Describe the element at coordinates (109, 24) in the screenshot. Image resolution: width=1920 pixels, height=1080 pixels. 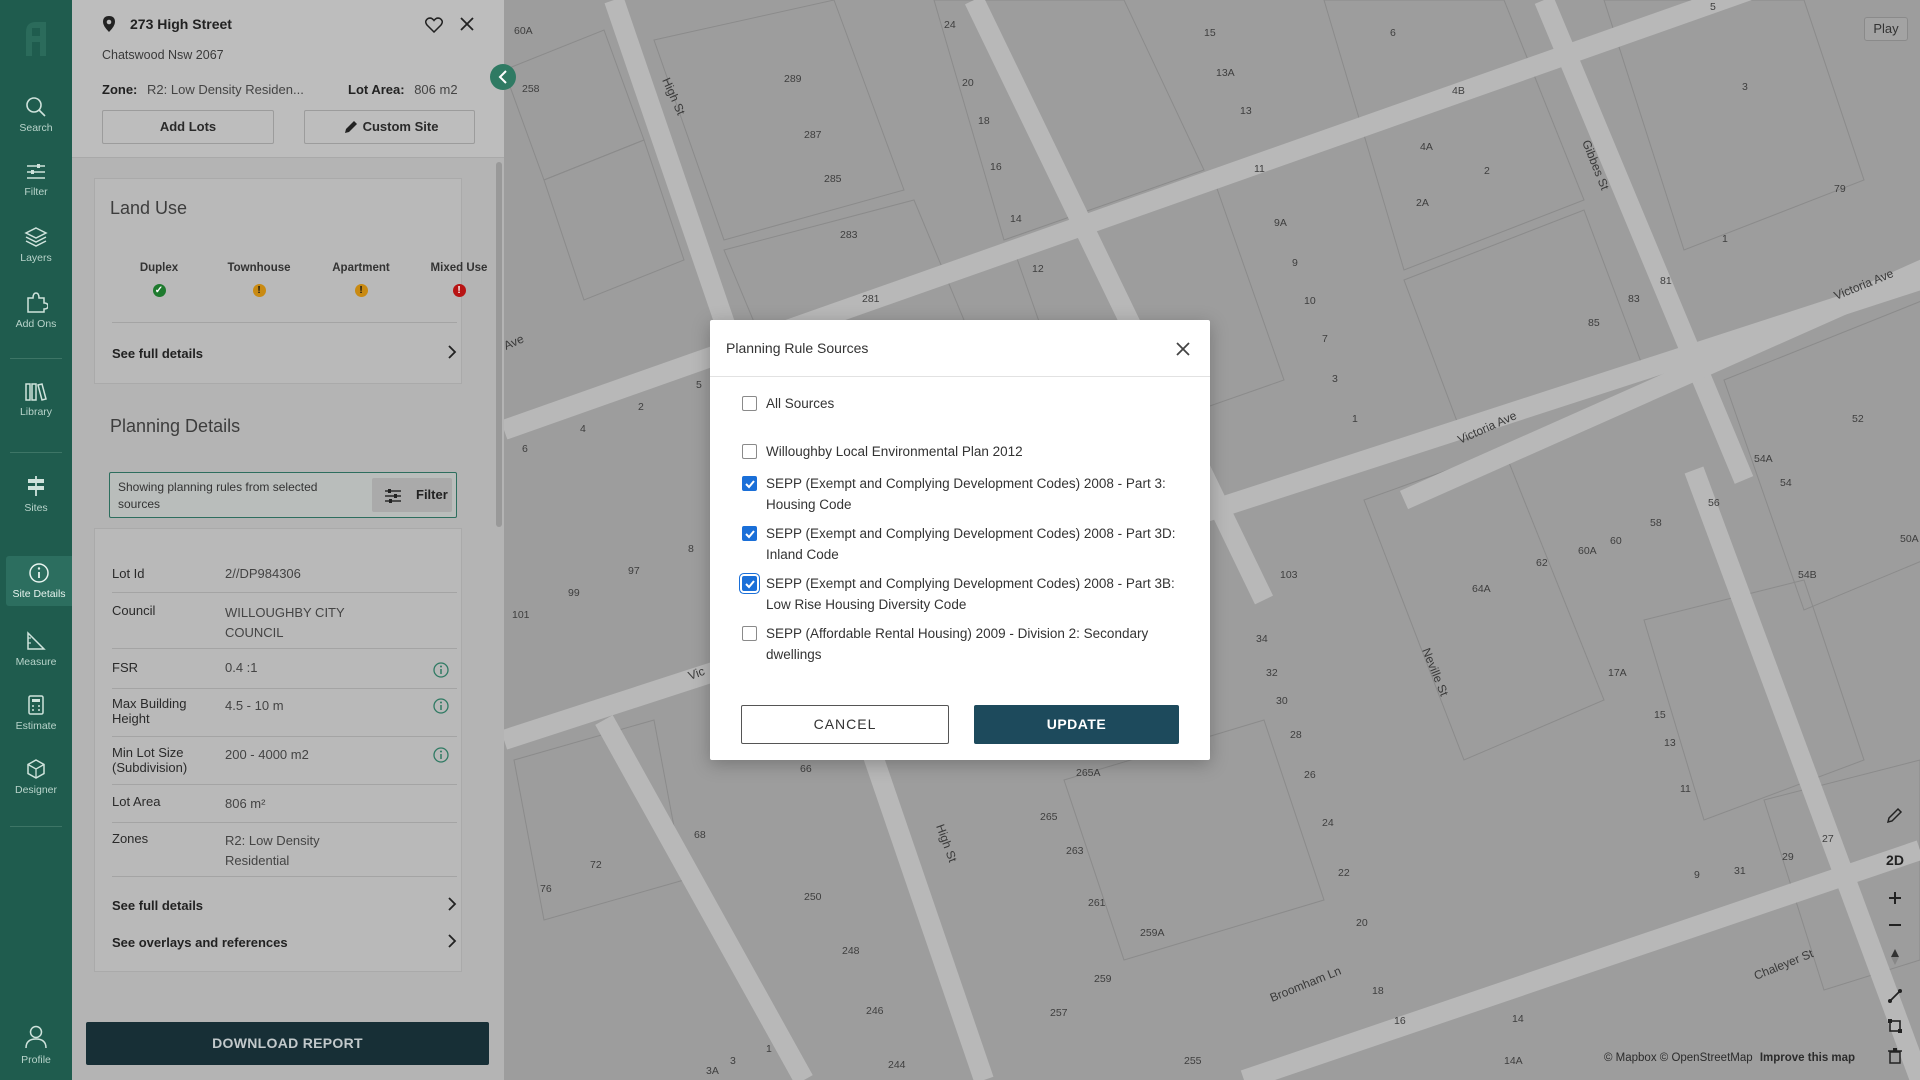
I see `map-pin-icon` at that location.